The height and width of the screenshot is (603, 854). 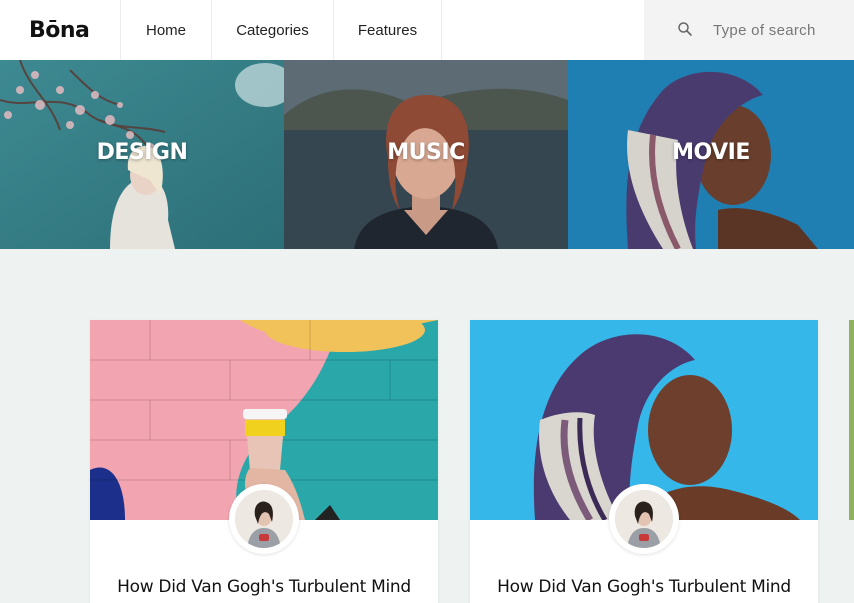 I want to click on category-label-design: DESIGN, so click(x=142, y=152).